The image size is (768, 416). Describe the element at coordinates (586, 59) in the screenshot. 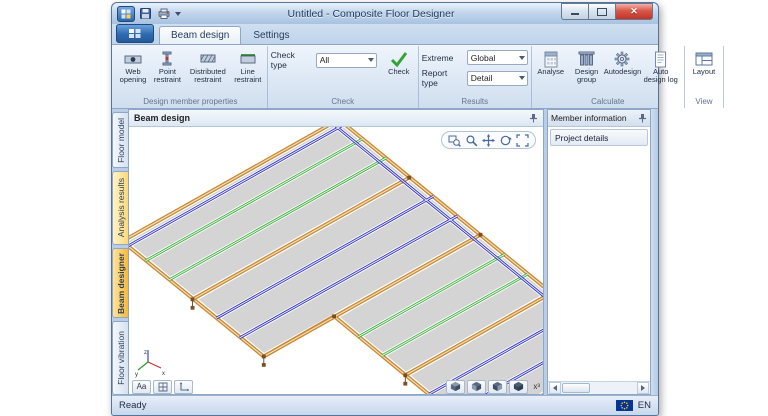

I see `design-group-icon` at that location.